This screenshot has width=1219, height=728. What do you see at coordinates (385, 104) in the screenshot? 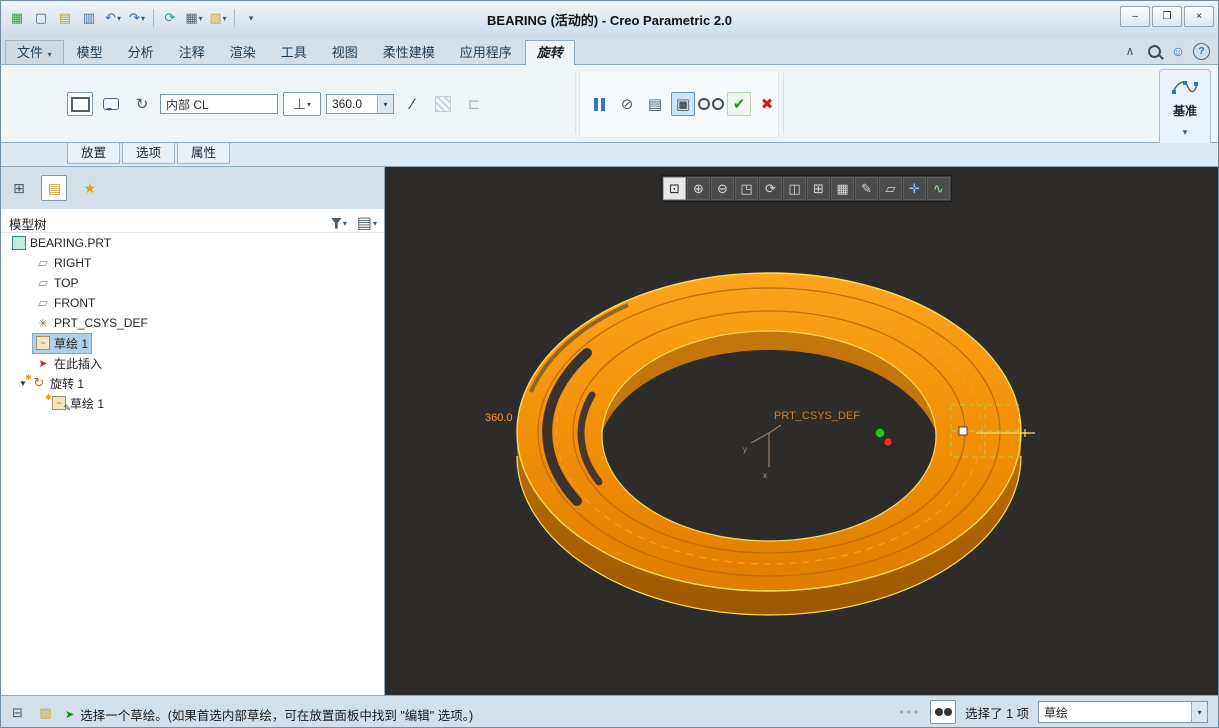
I see `angle-combo-arrow: ▾` at bounding box center [385, 104].